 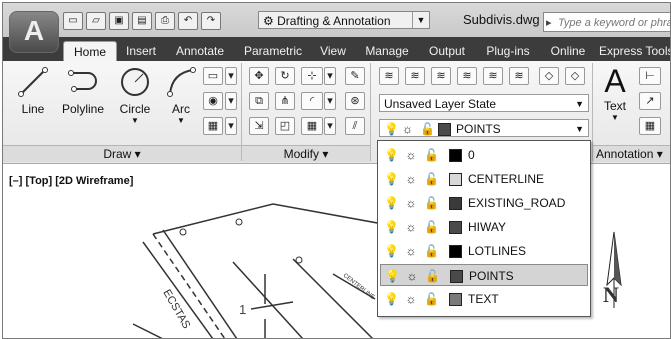 I want to click on layer-row: 💡 ☼ 🔓 TEXT, so click(x=484, y=299).